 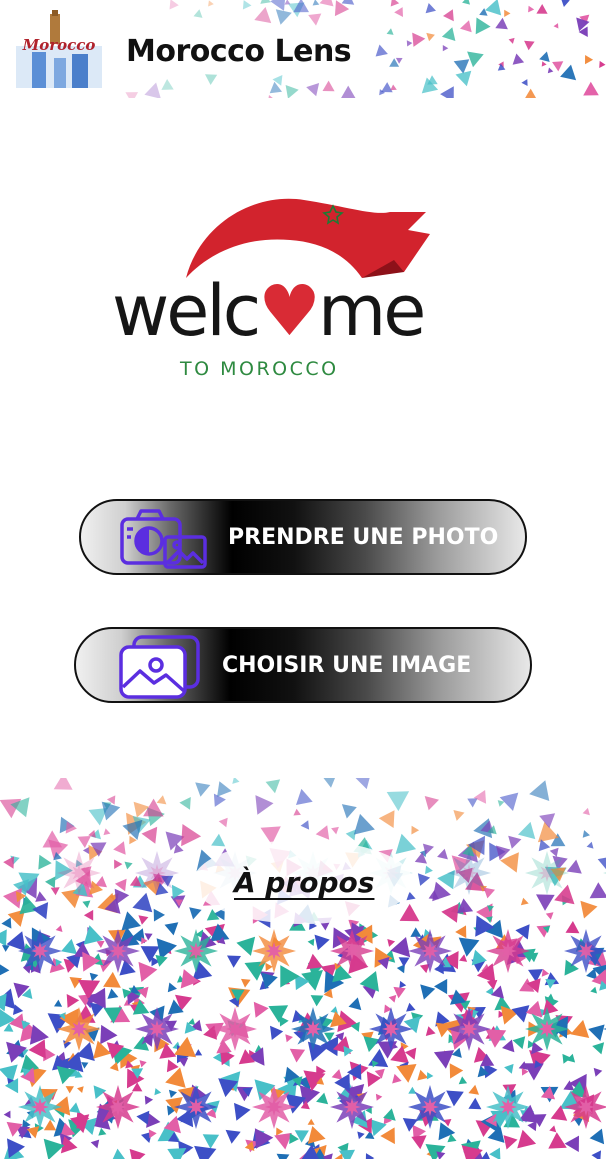 I want to click on camera-icon, so click(x=163, y=539).